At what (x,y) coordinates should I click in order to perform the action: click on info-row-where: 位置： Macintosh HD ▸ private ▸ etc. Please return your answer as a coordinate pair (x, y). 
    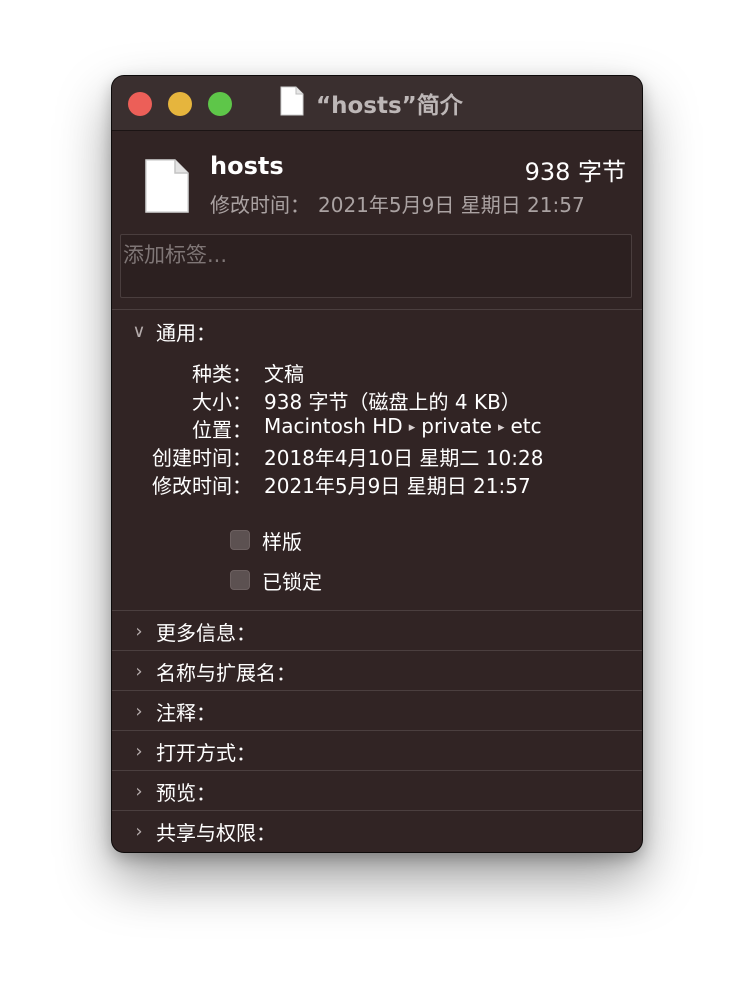
    Looking at the image, I should click on (377, 428).